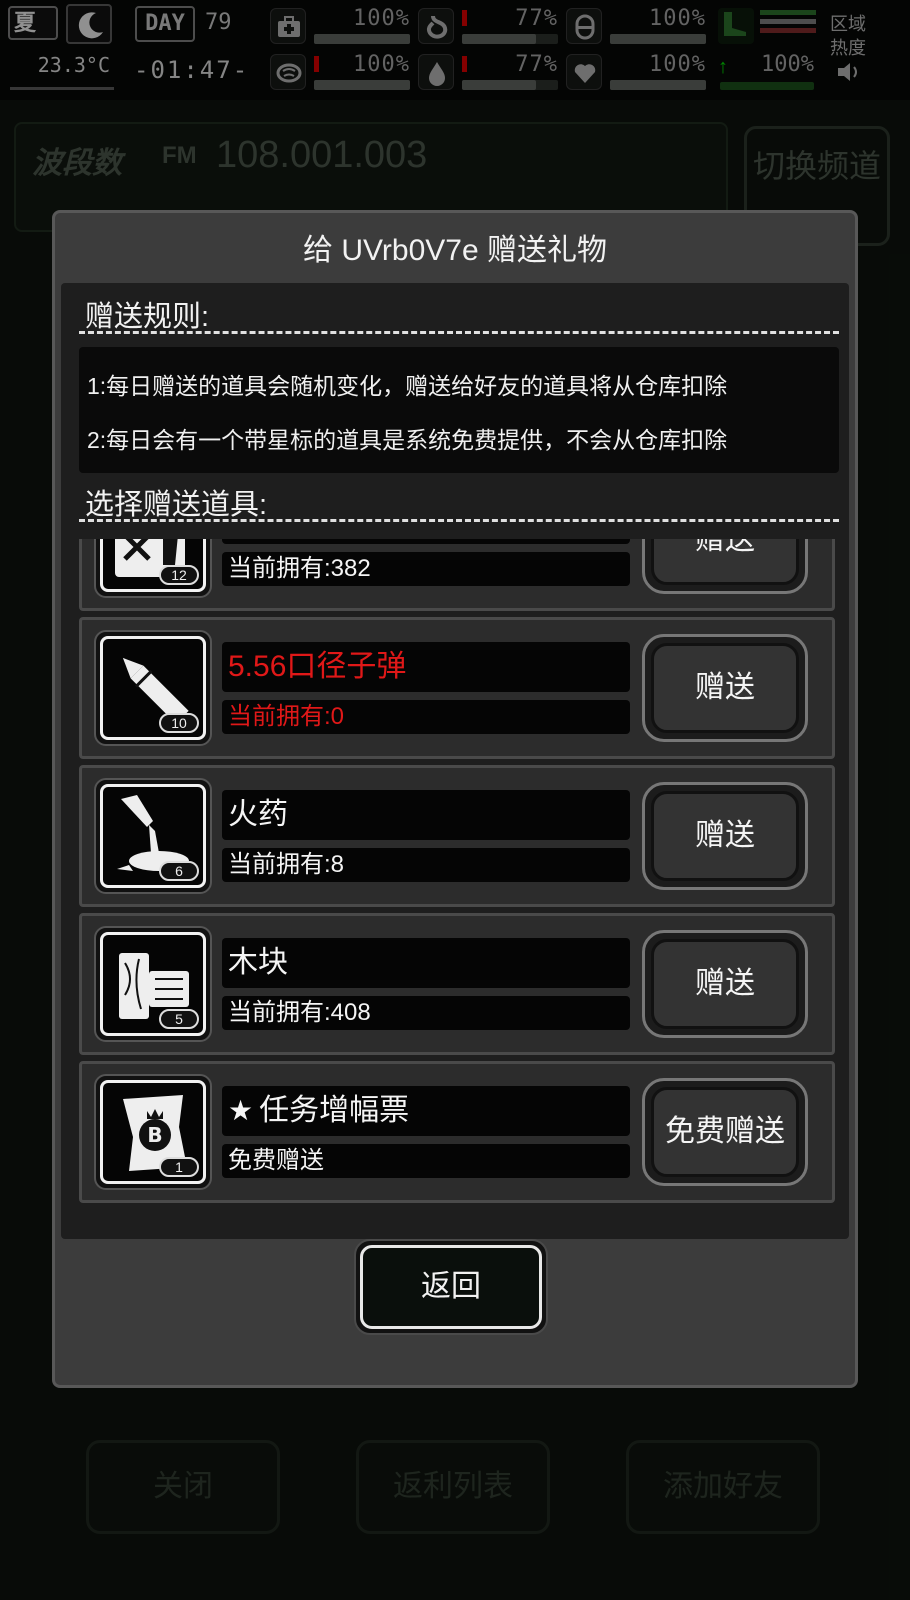  I want to click on mission-ticket-icon: B 1, so click(153, 1132).